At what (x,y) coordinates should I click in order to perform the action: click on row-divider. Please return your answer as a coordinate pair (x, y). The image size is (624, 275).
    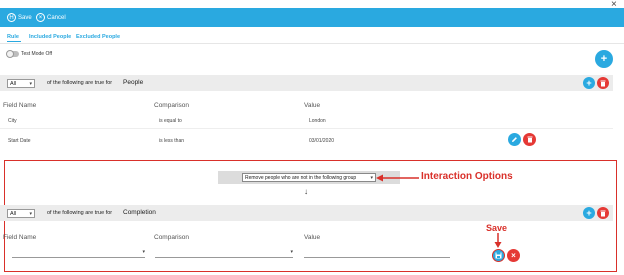
    Looking at the image, I should click on (306, 128).